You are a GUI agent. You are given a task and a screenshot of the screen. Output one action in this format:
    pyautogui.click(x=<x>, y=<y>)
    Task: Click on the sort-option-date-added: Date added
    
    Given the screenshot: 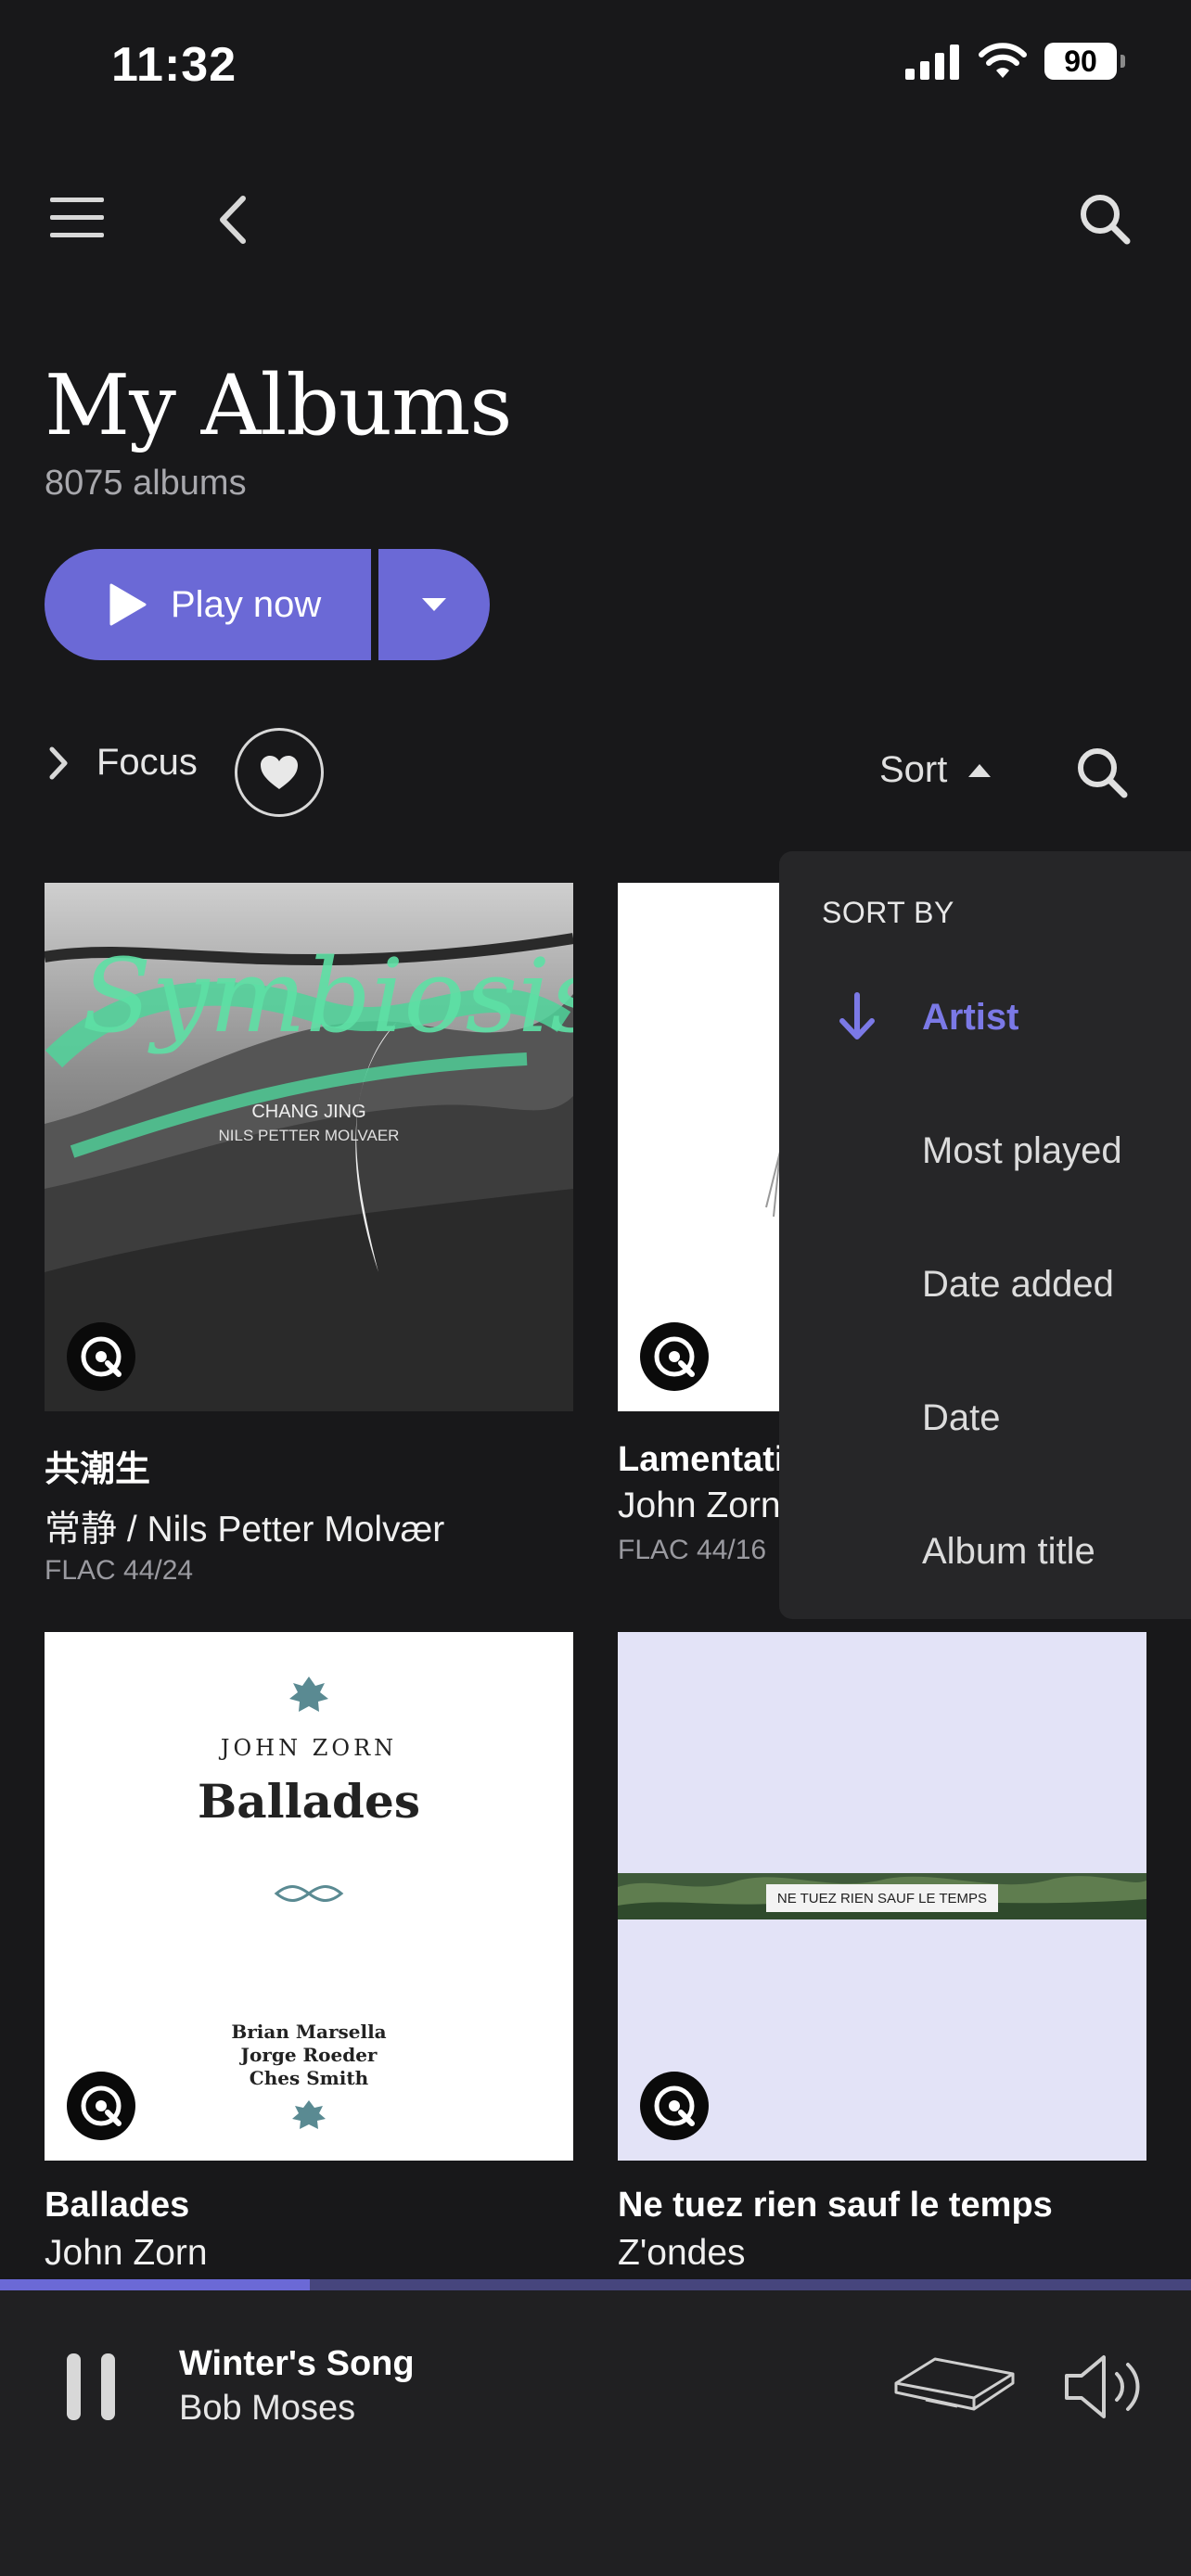 What is the action you would take?
    pyautogui.click(x=1018, y=1285)
    